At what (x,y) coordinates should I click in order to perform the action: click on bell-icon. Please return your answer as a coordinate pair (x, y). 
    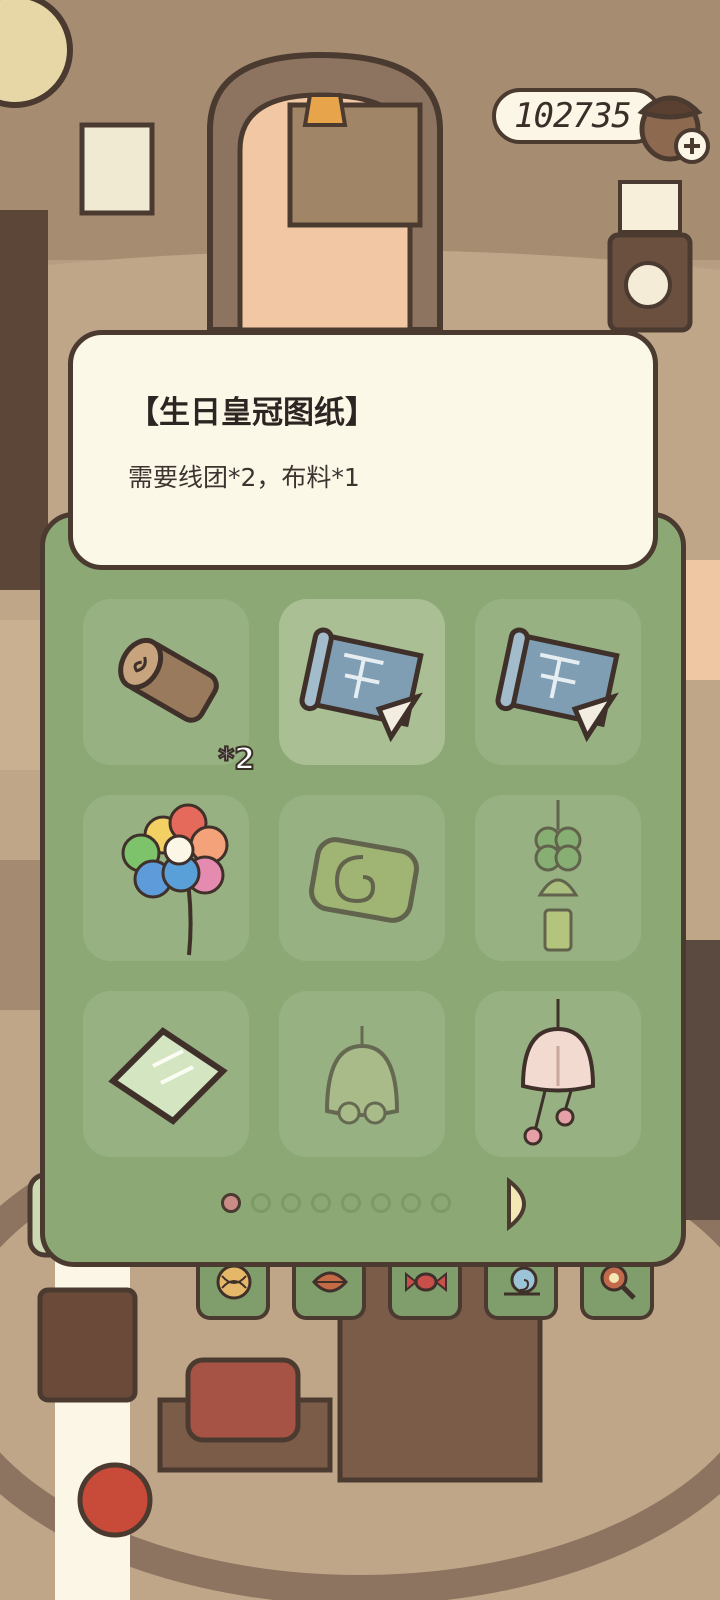
    Looking at the image, I should click on (362, 1075).